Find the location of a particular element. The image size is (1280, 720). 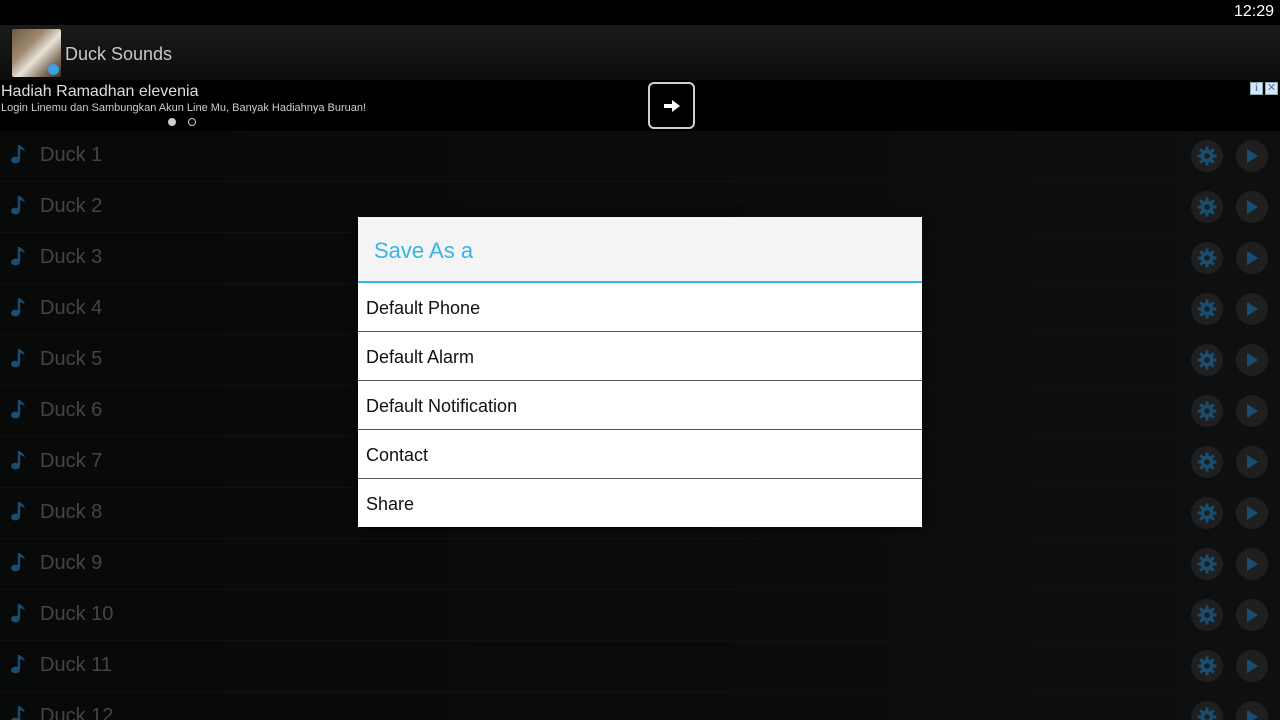

app-icon-badge is located at coordinates (53, 69).